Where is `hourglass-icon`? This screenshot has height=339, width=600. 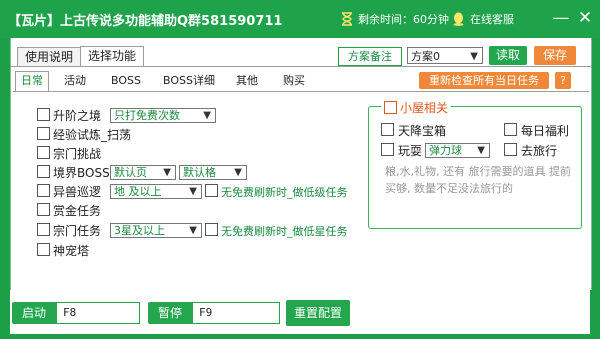 hourglass-icon is located at coordinates (347, 19).